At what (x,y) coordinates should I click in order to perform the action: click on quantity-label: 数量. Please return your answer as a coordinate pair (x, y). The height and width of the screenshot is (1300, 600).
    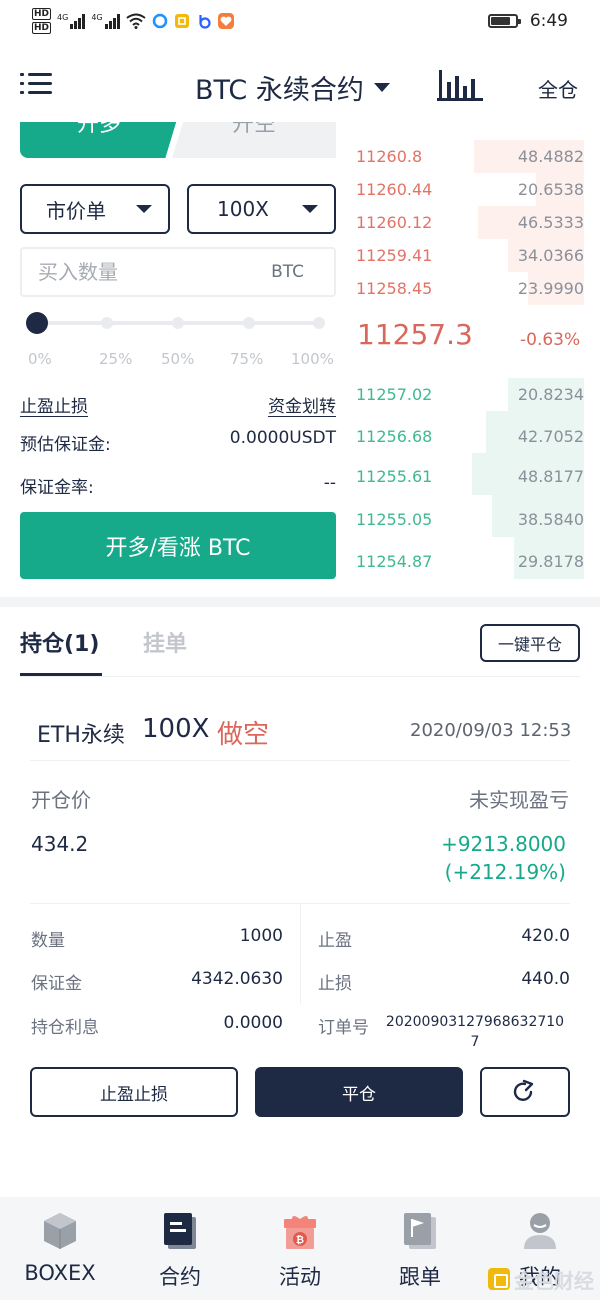
    Looking at the image, I should click on (48, 941).